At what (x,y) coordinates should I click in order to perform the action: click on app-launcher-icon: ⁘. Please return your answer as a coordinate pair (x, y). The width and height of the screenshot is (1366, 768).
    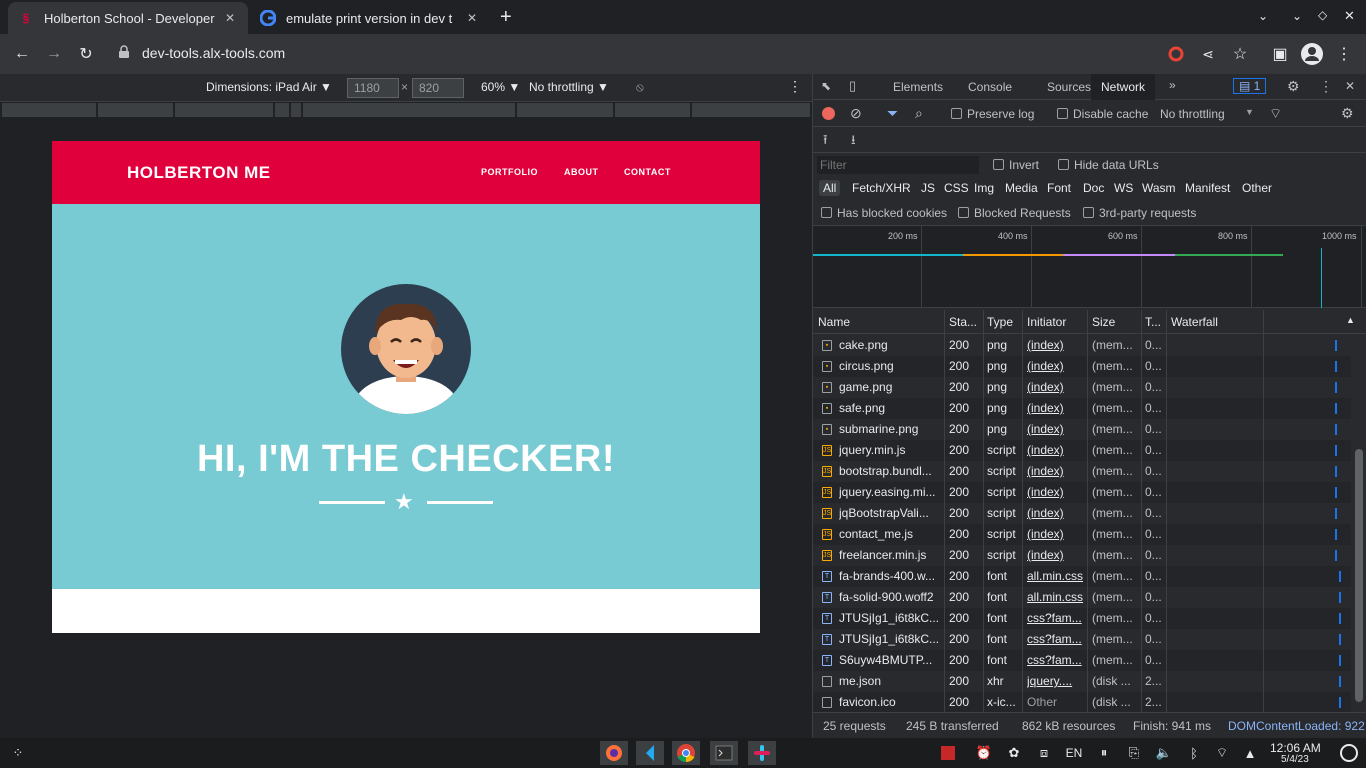
    Looking at the image, I should click on (18, 753).